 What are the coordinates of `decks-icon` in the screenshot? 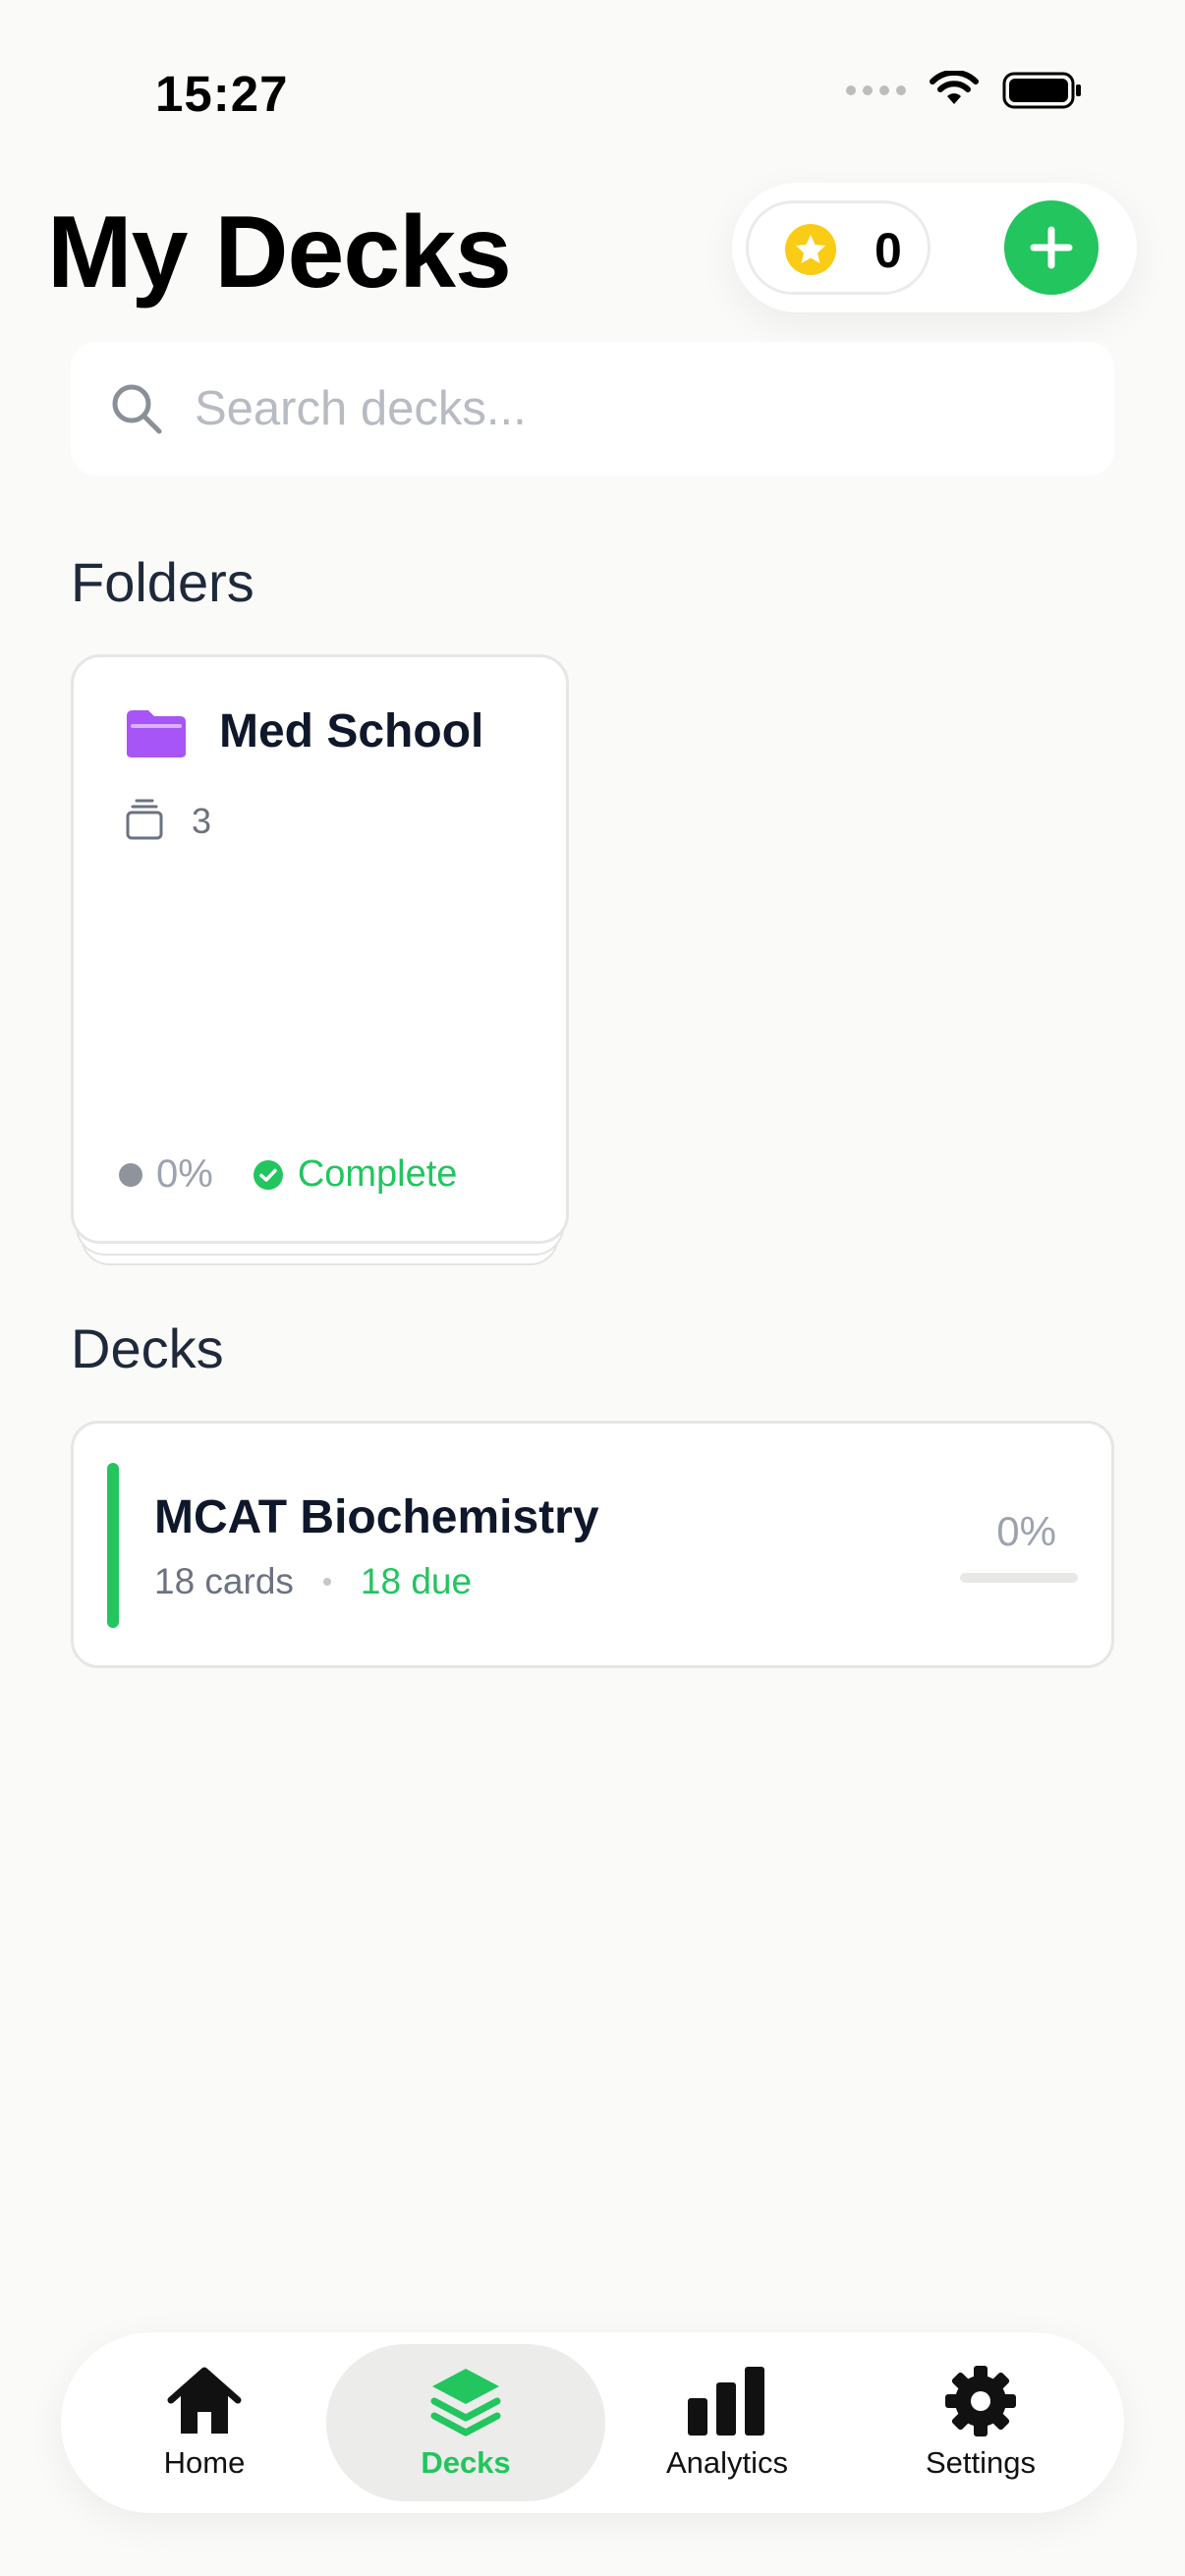 It's located at (466, 2402).